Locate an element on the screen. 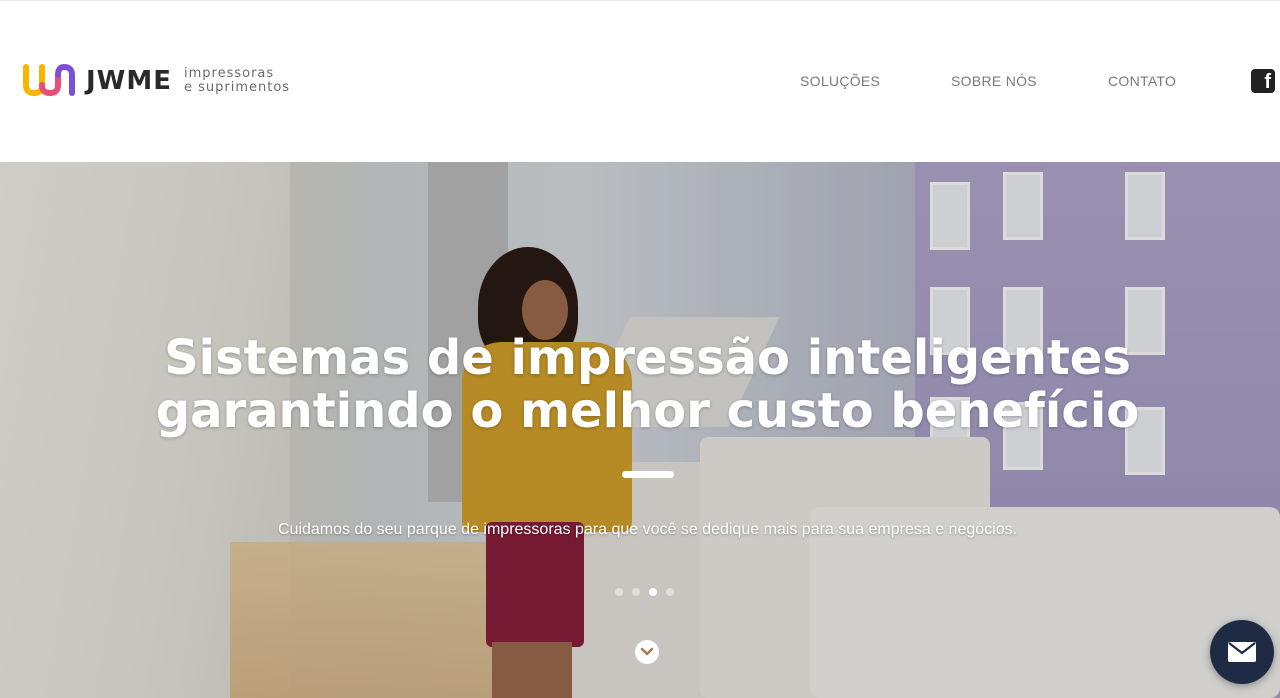  nav-sobre-nos: SOBRE NÓS is located at coordinates (994, 81).